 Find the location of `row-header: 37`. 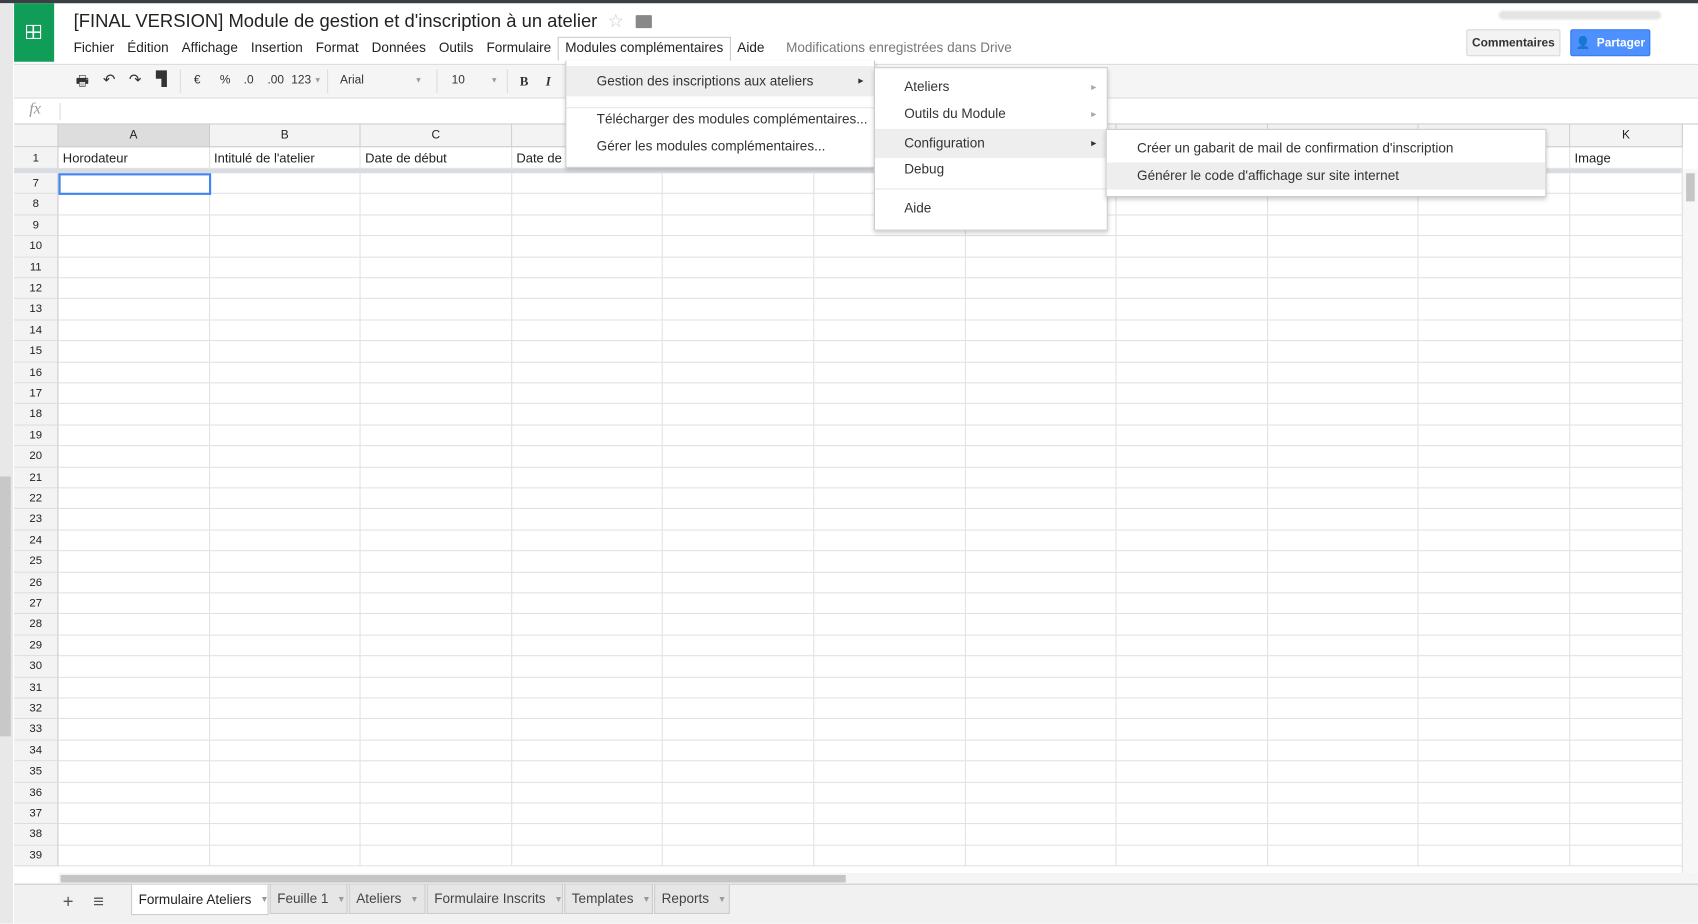

row-header: 37 is located at coordinates (36, 814).